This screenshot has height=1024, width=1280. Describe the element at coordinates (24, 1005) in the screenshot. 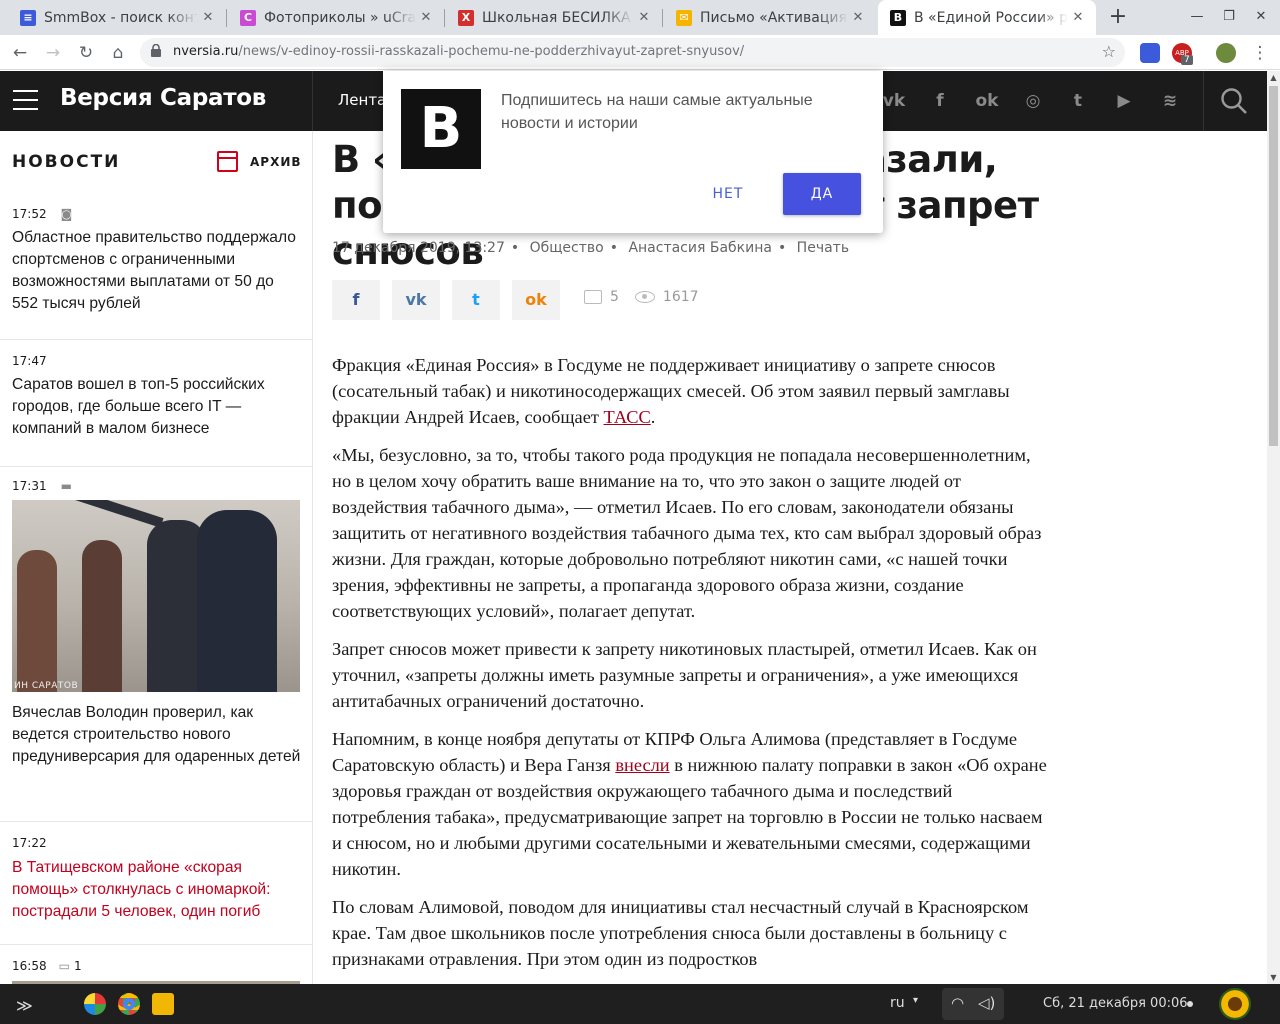

I see `app-launcher-icon: ≫` at that location.